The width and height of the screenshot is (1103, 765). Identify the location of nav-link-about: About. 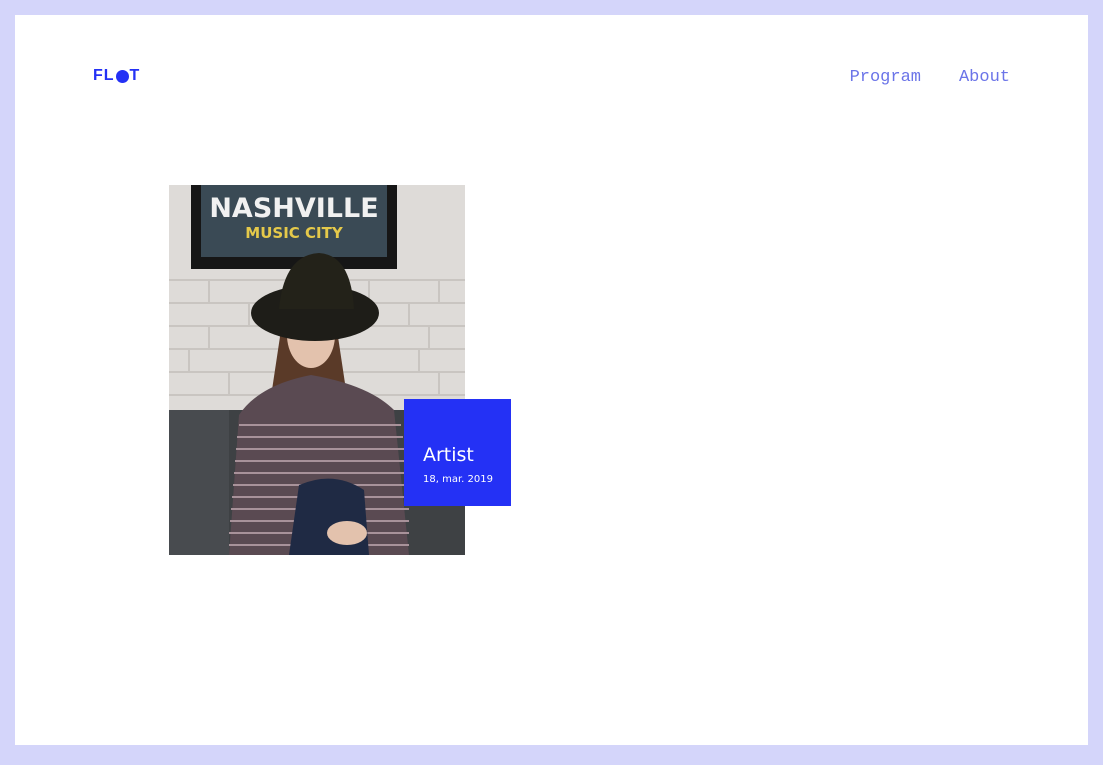
(984, 77).